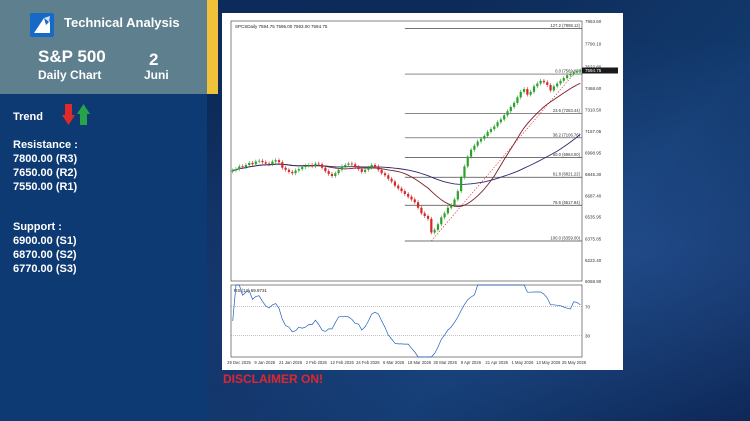 This screenshot has width=750, height=421. I want to click on price-tick-label: 6222.40, so click(593, 260).